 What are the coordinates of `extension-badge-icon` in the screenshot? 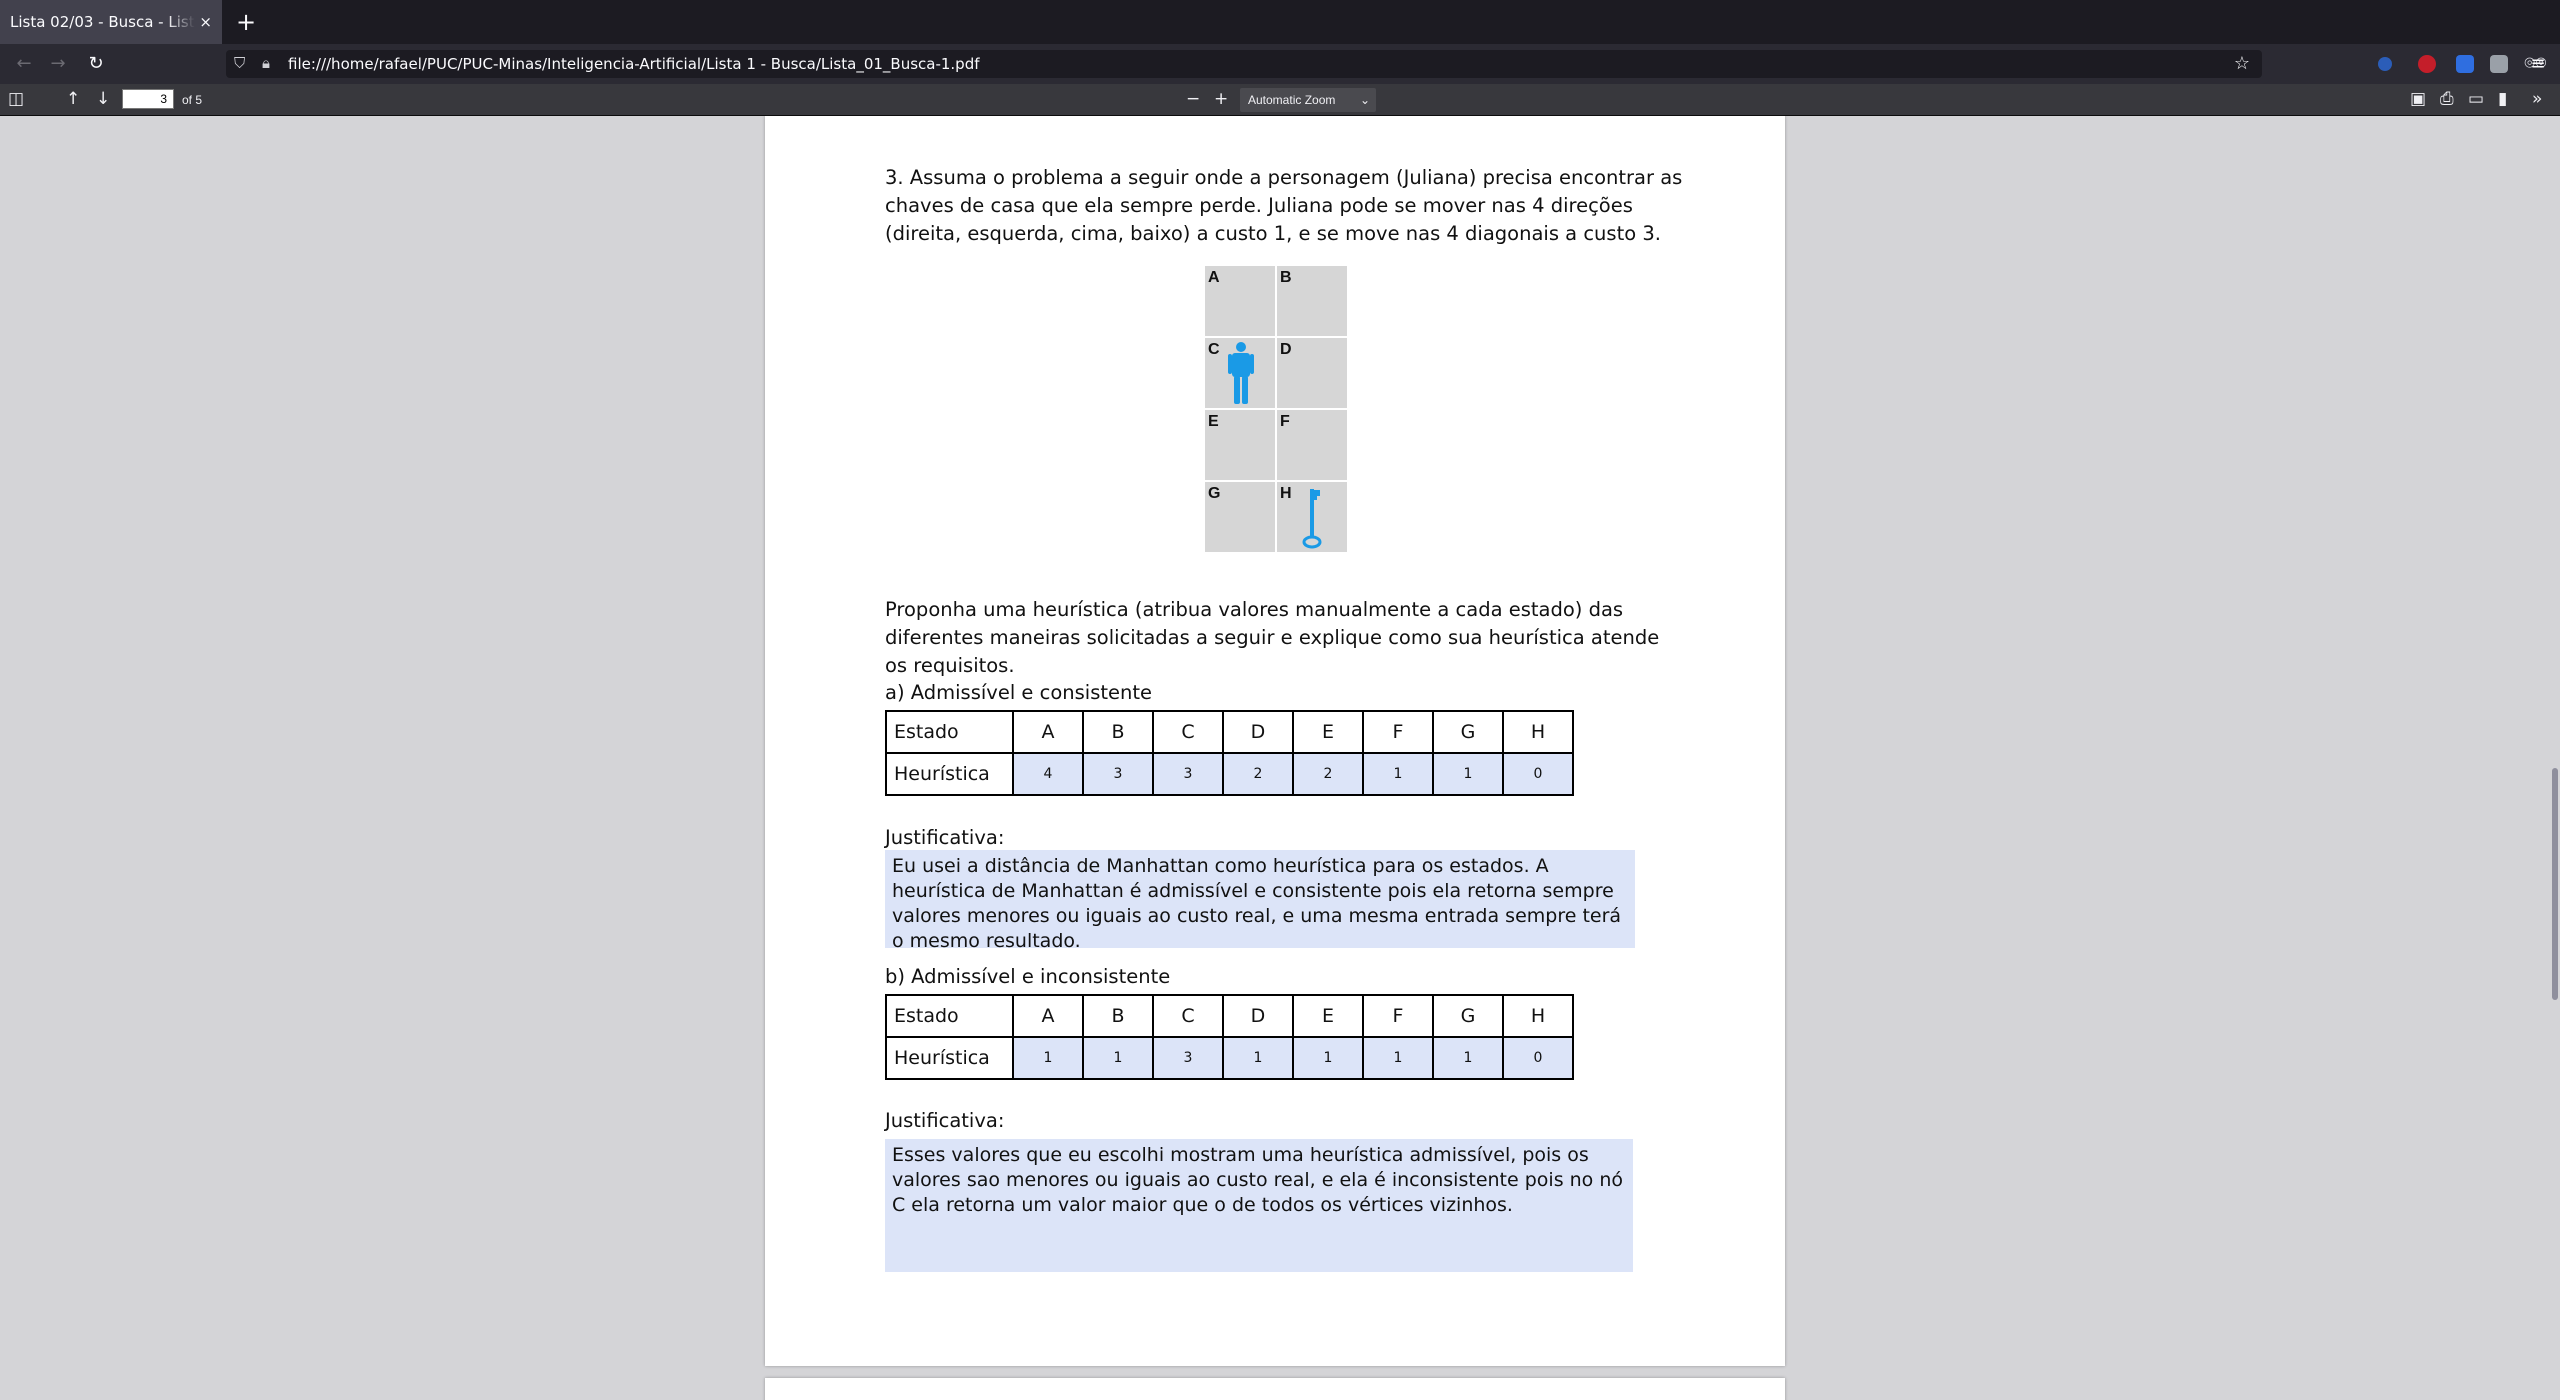 It's located at (2499, 64).